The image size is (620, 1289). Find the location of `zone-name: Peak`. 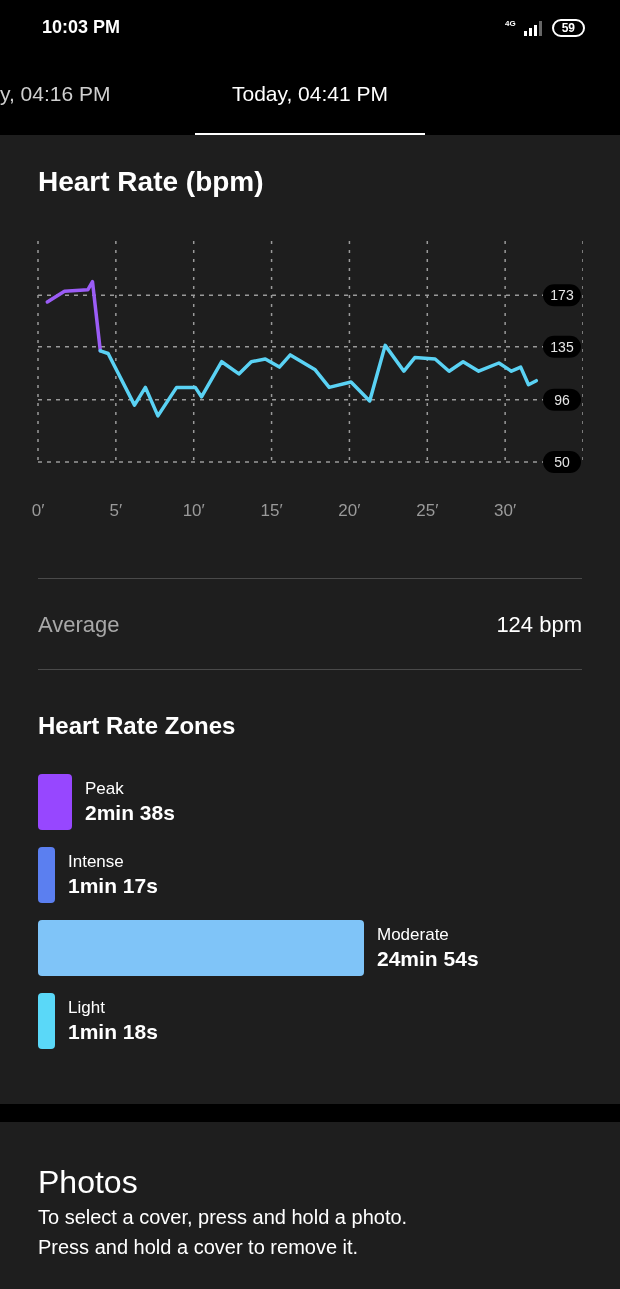

zone-name: Peak is located at coordinates (105, 789).